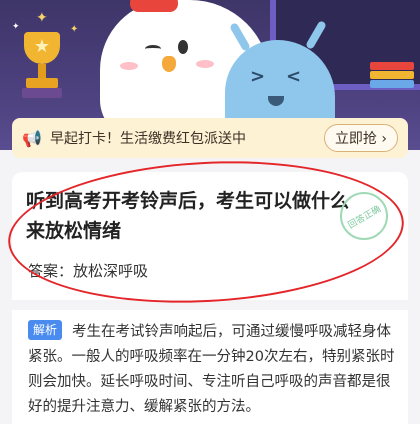 The height and width of the screenshot is (424, 420). Describe the element at coordinates (154, 6) in the screenshot. I see `chicken-comb` at that location.